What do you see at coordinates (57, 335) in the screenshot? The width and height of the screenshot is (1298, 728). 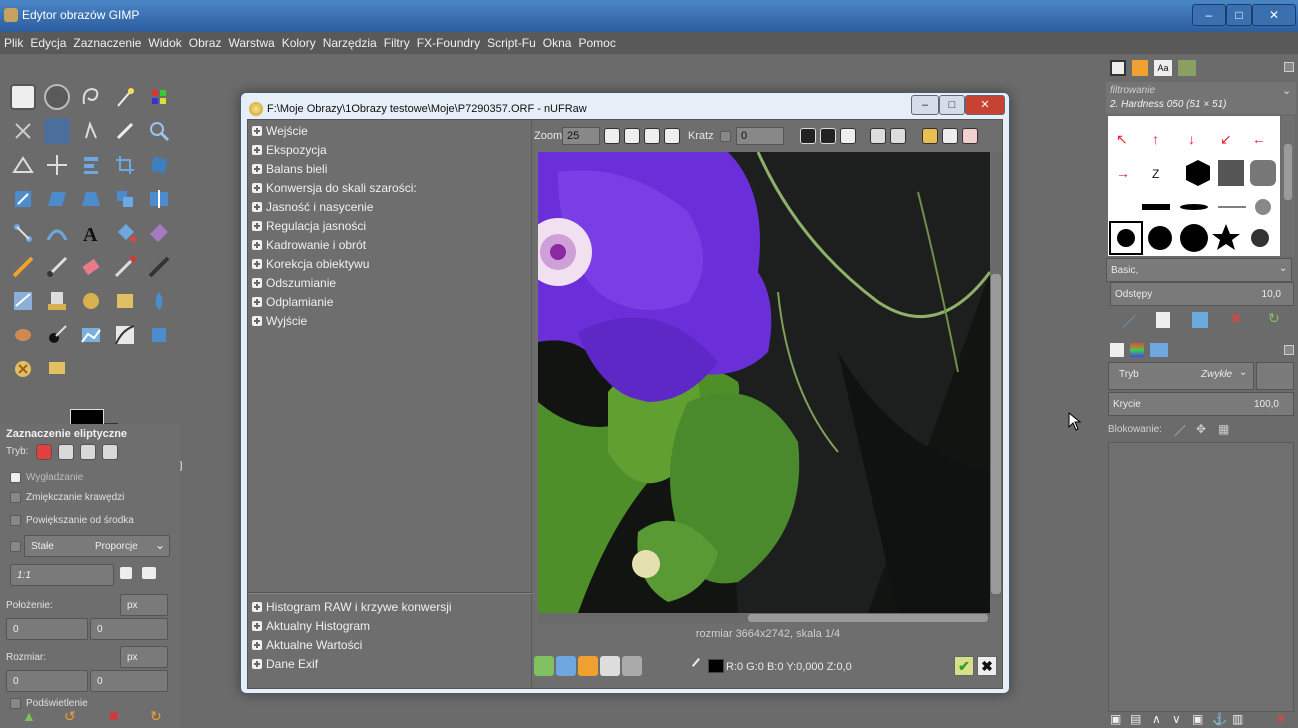 I see `foreground-color-select-icon` at bounding box center [57, 335].